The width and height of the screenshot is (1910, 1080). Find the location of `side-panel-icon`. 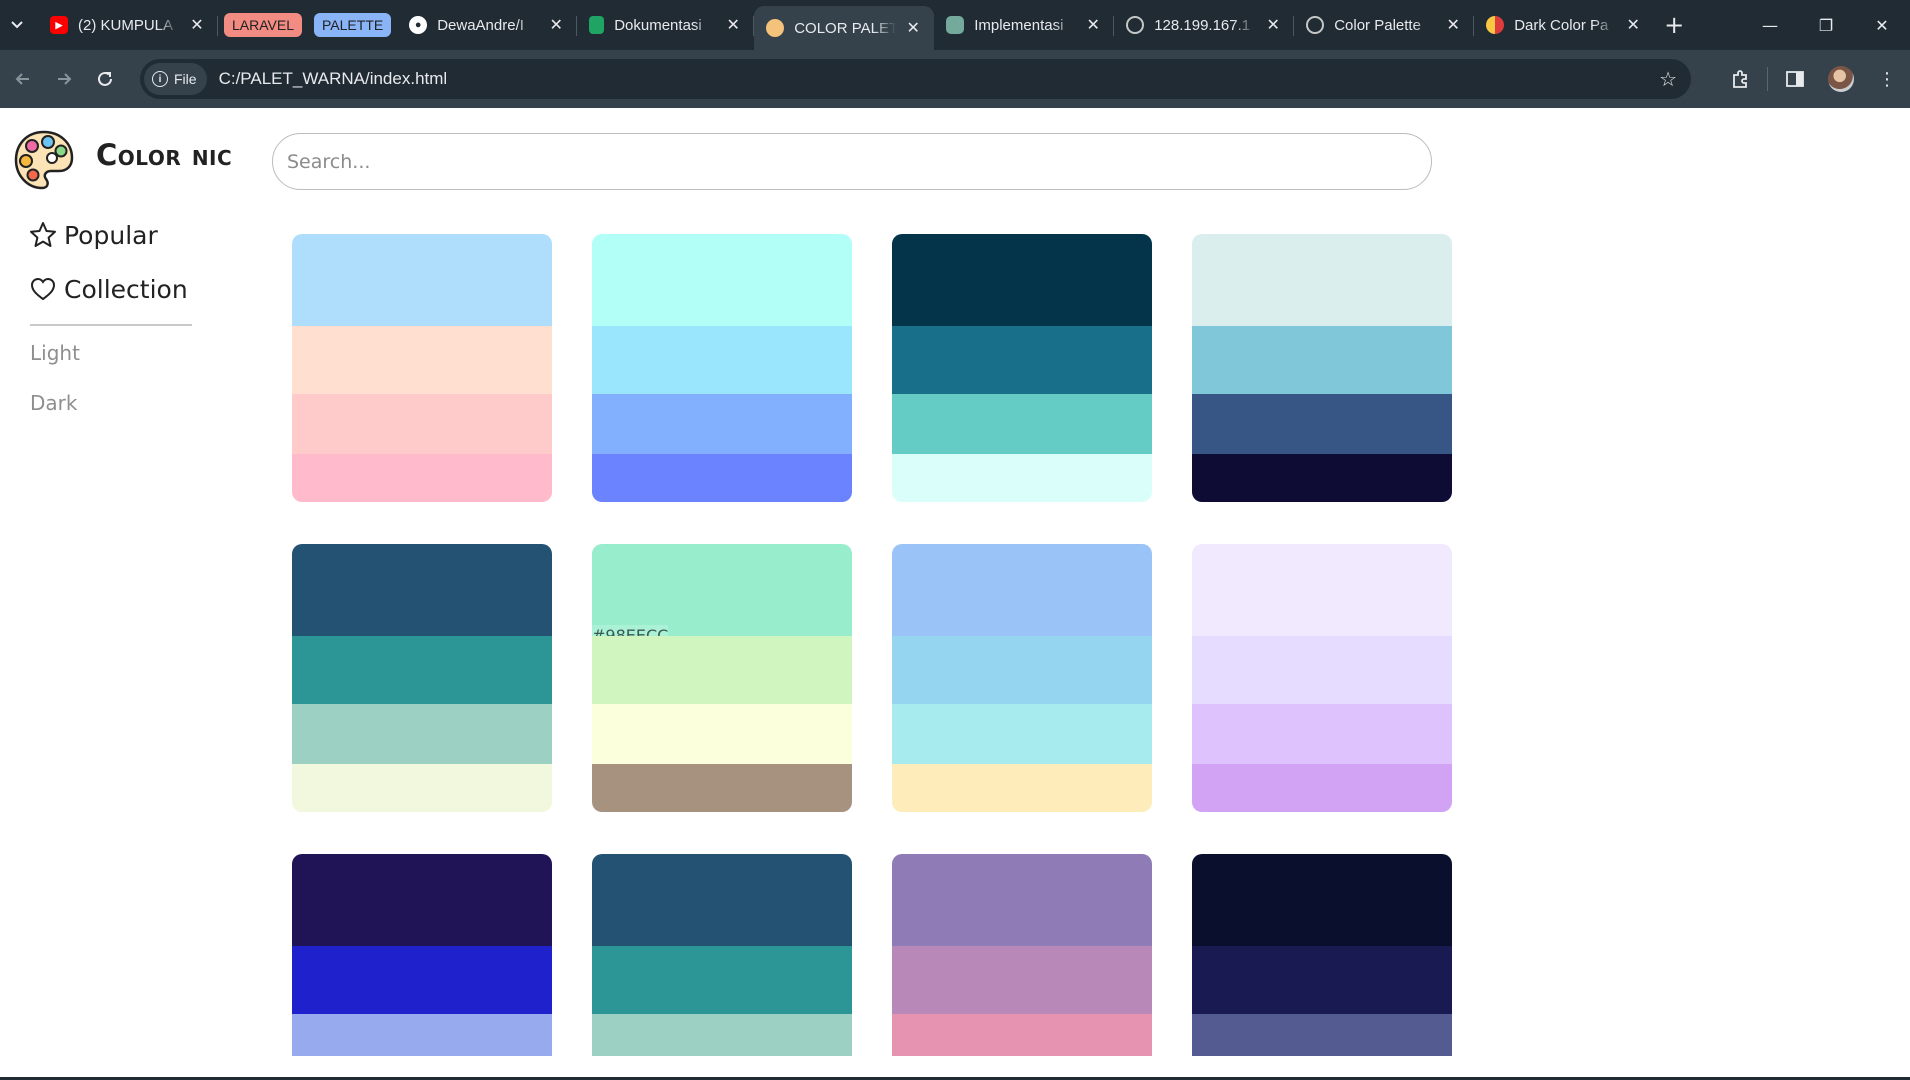

side-panel-icon is located at coordinates (1795, 79).